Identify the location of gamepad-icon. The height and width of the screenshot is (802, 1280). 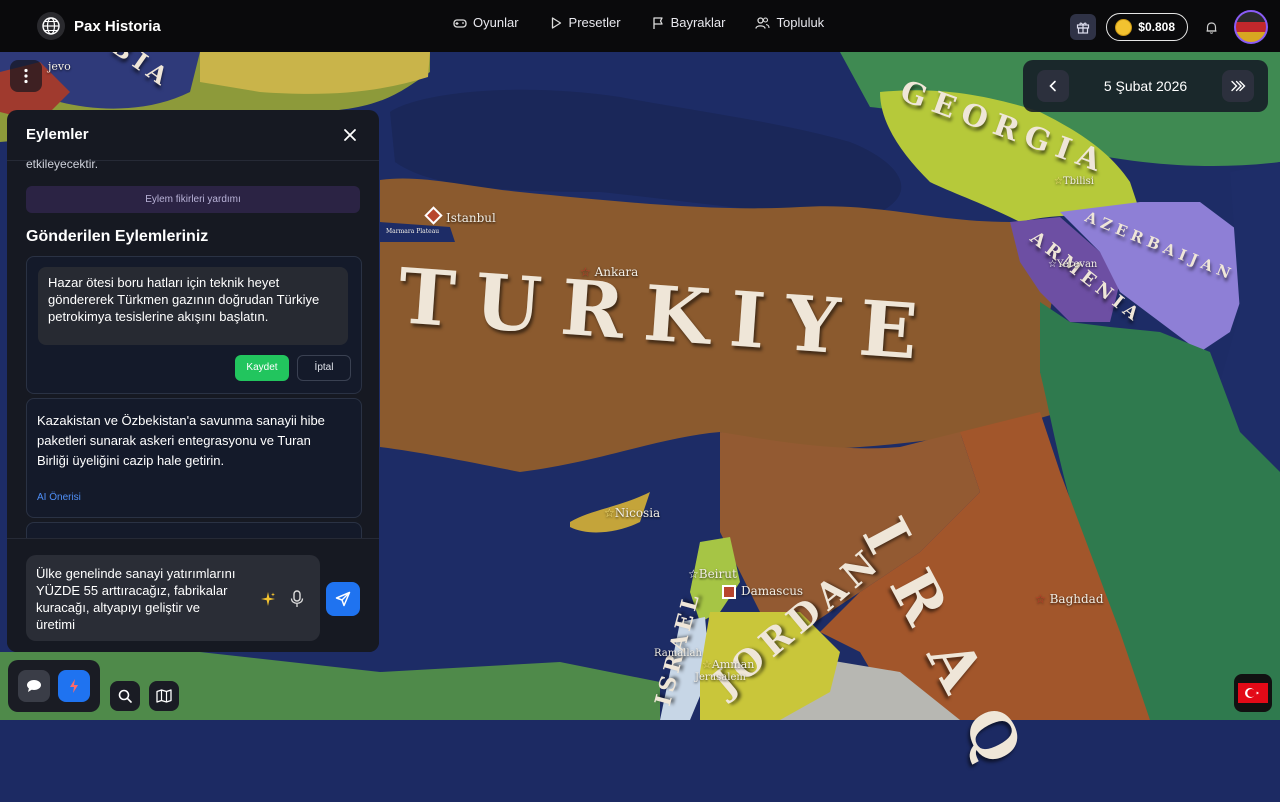
(460, 23).